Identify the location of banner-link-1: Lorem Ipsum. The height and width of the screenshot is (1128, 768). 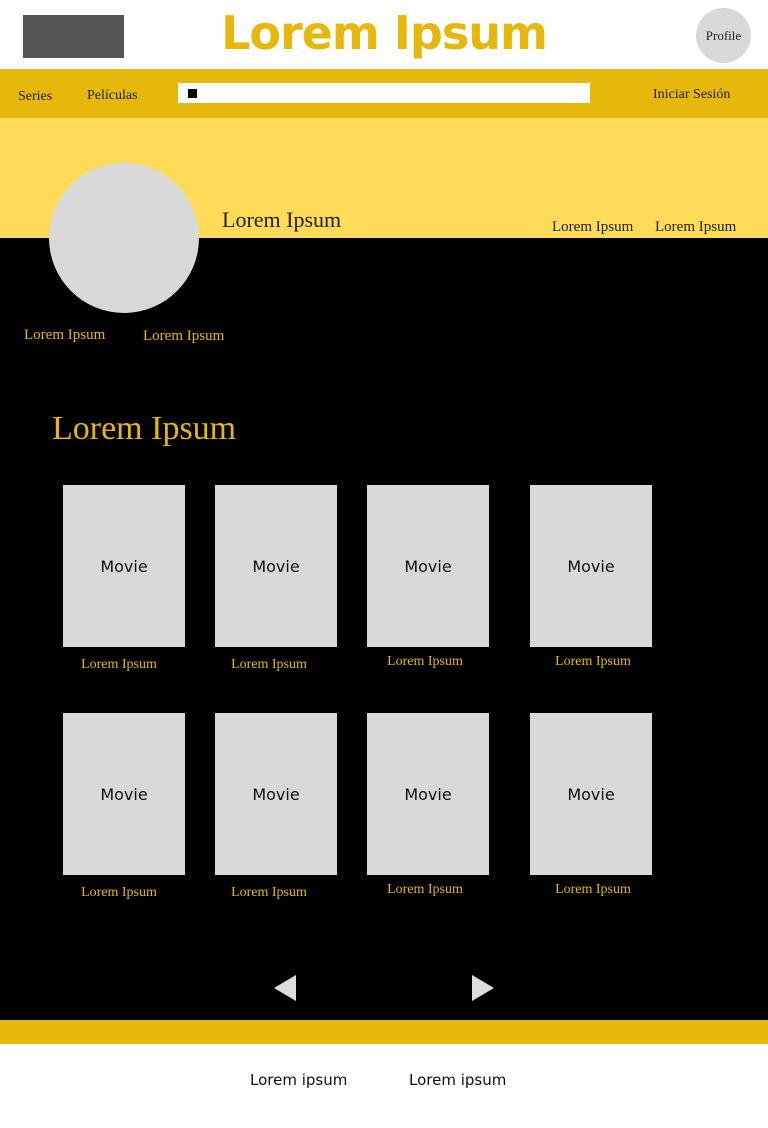
(592, 227).